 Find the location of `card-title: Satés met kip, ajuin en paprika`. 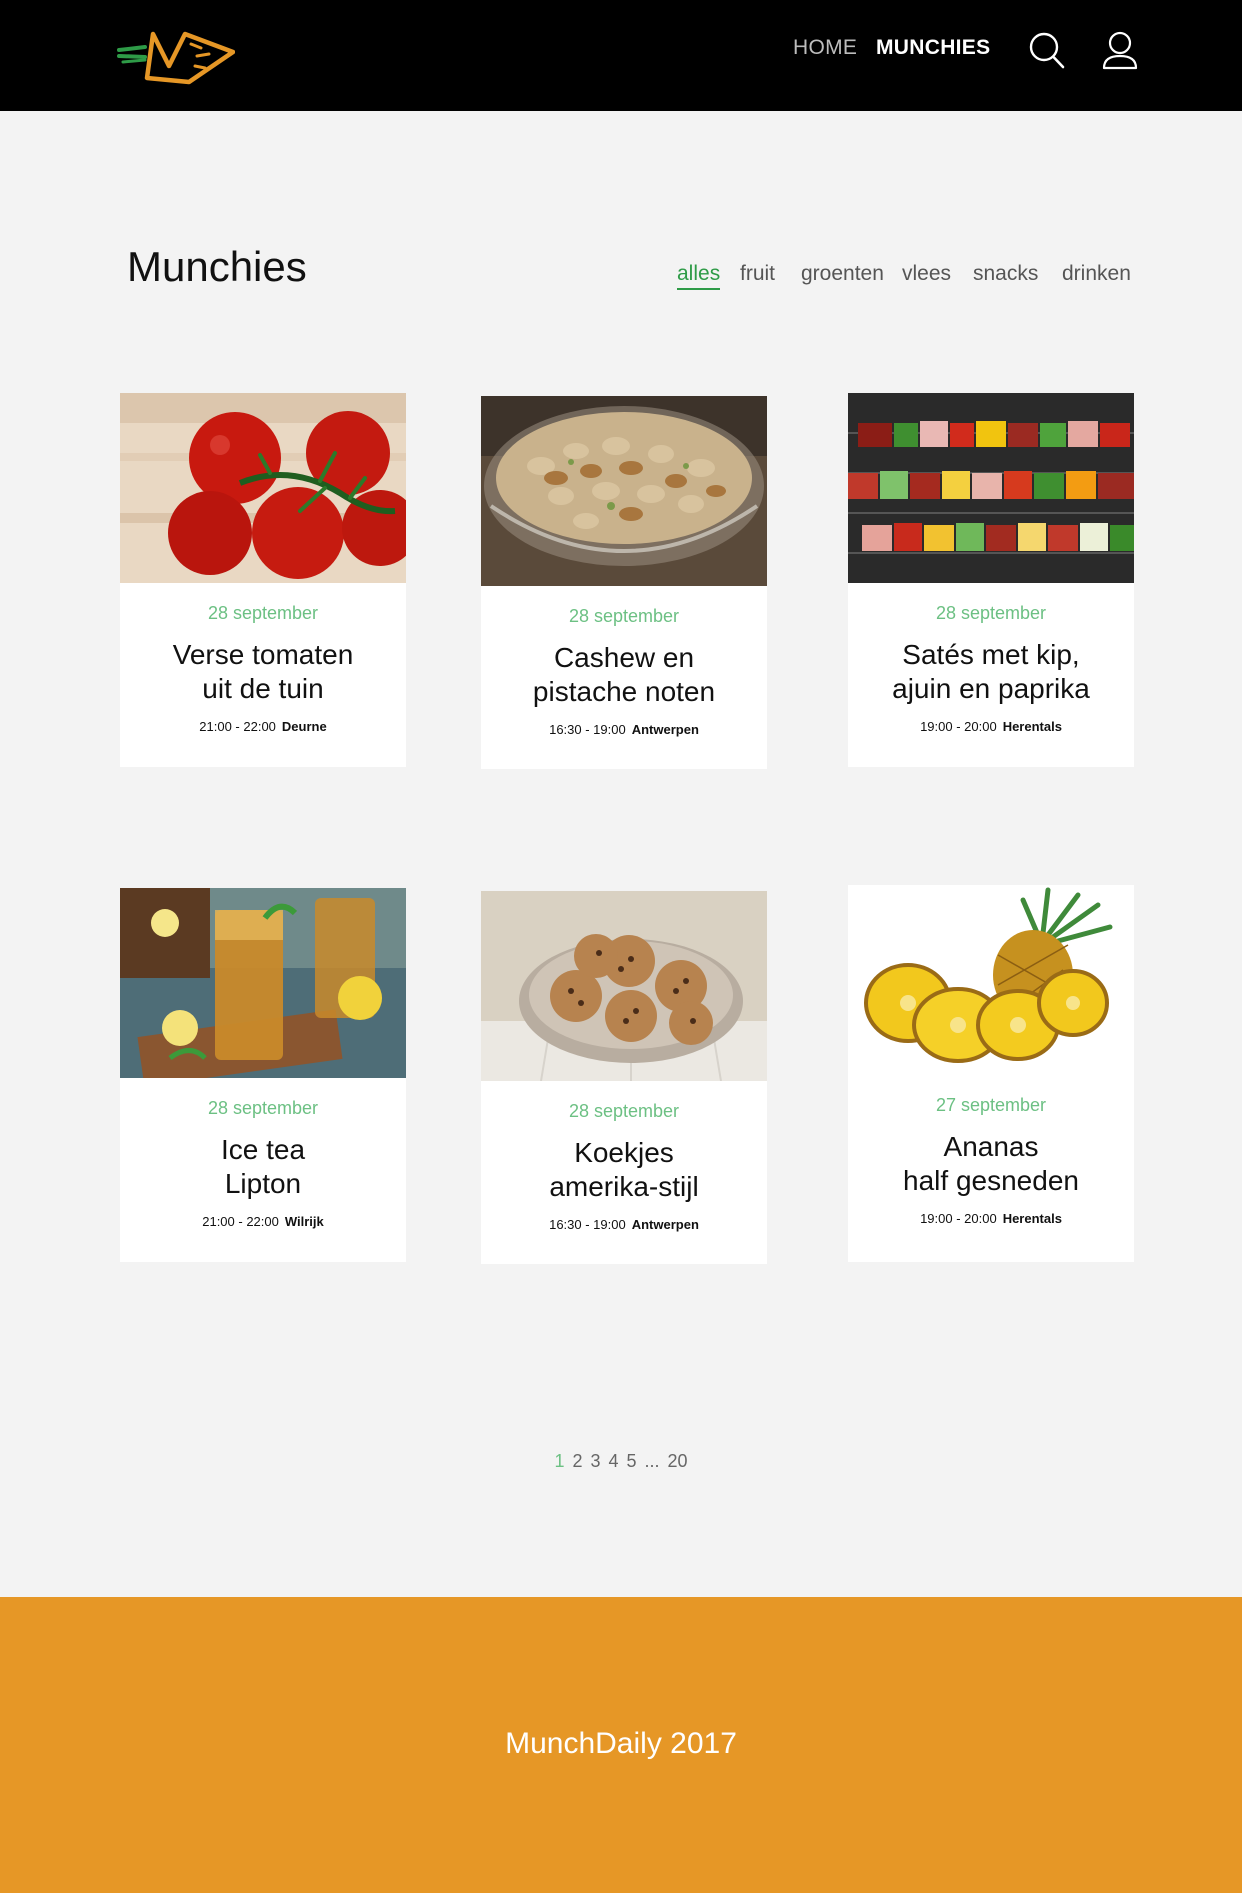

card-title: Satés met kip, ajuin en paprika is located at coordinates (991, 672).